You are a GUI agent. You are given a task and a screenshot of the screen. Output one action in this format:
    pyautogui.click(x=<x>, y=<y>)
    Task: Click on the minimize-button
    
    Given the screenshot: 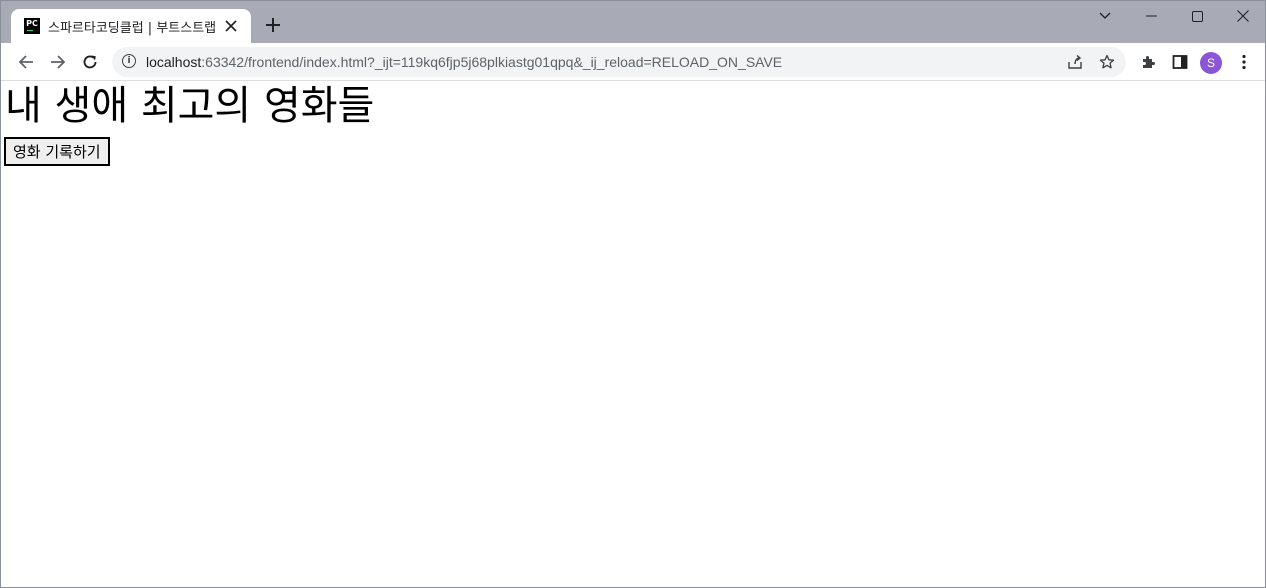 What is the action you would take?
    pyautogui.click(x=1151, y=16)
    